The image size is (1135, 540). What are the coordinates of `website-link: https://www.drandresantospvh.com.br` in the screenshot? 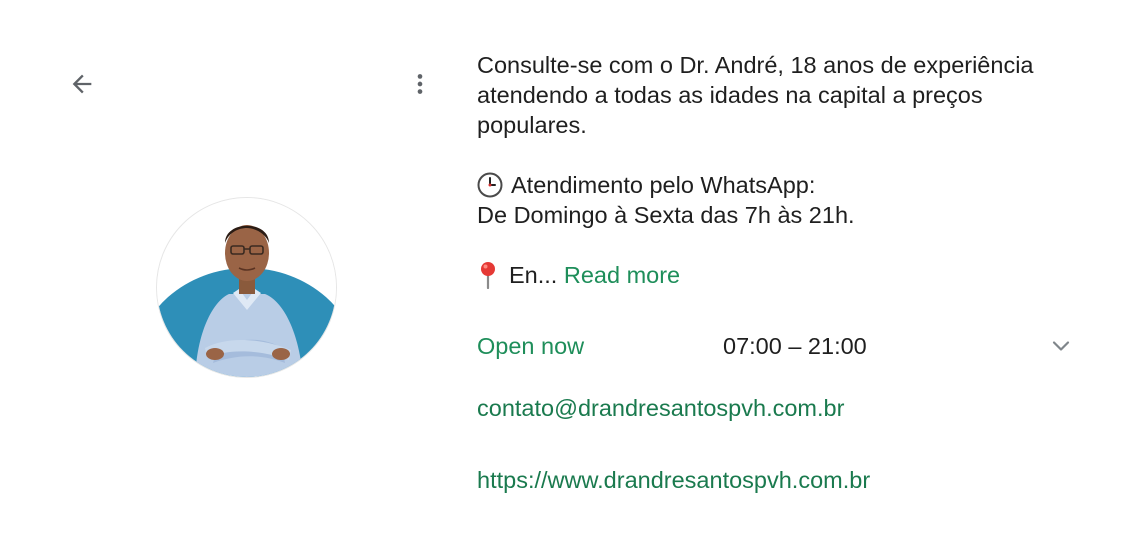 It's located at (673, 480).